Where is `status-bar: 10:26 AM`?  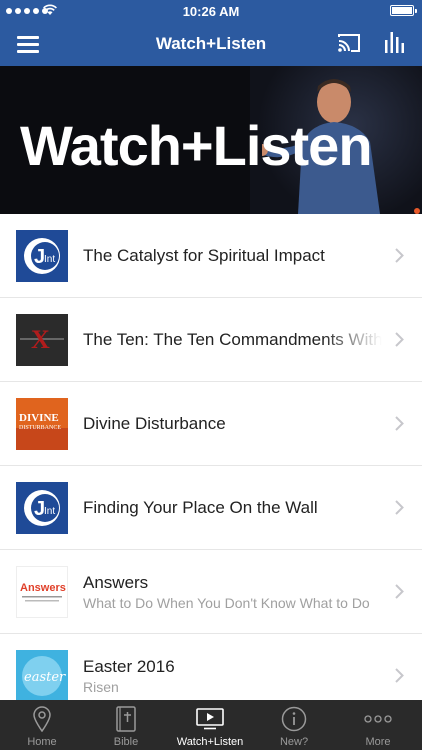 status-bar: 10:26 AM is located at coordinates (211, 11).